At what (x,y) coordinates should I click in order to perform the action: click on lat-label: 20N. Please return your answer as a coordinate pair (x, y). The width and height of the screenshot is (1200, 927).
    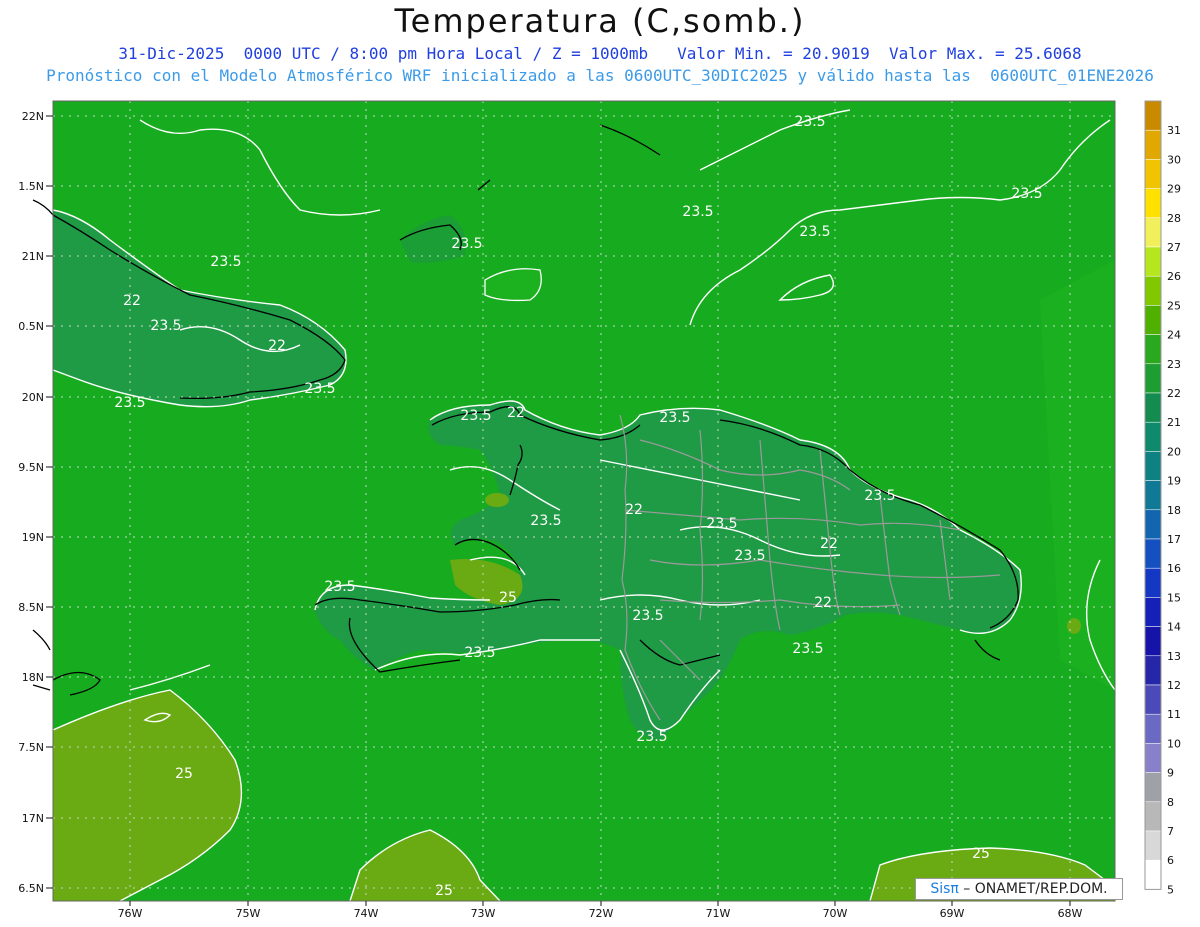
    Looking at the image, I should click on (33, 397).